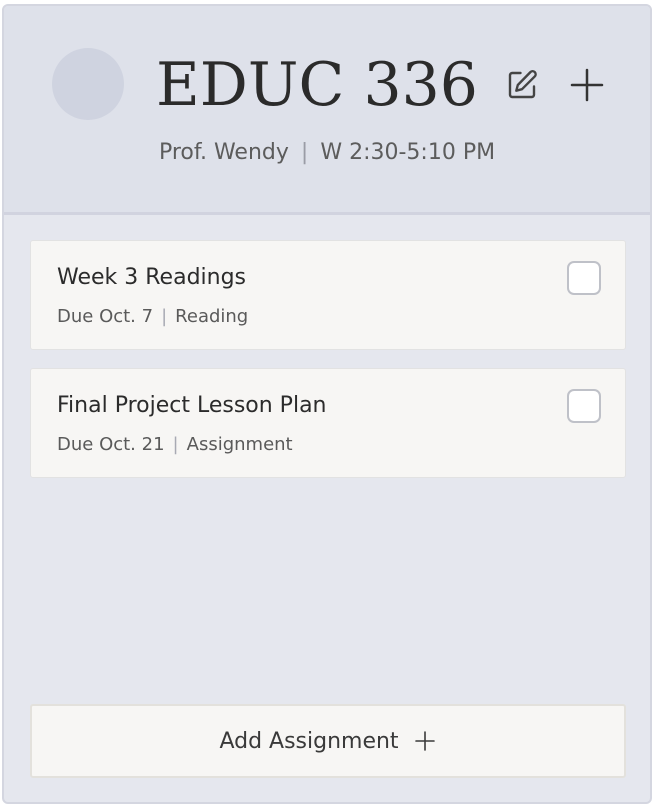 The width and height of the screenshot is (656, 808). What do you see at coordinates (408, 152) in the screenshot?
I see `class-schedule: W 2:30-5:10 PM` at bounding box center [408, 152].